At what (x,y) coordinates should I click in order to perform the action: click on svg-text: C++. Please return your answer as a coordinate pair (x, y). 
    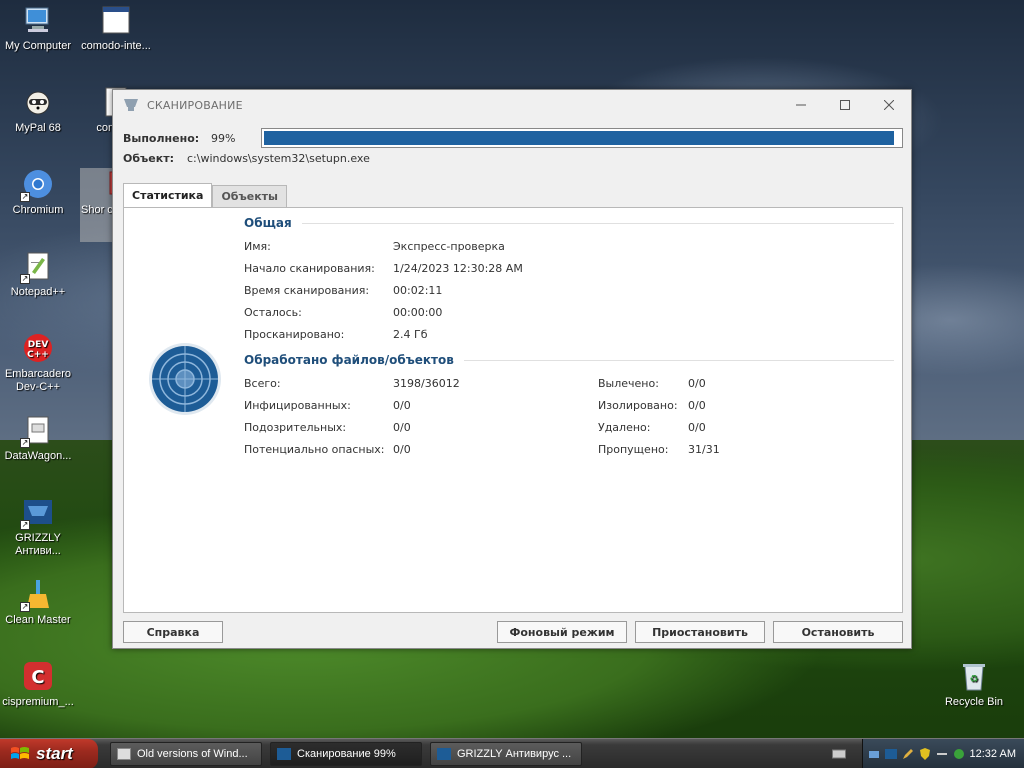
    Looking at the image, I should click on (38, 355).